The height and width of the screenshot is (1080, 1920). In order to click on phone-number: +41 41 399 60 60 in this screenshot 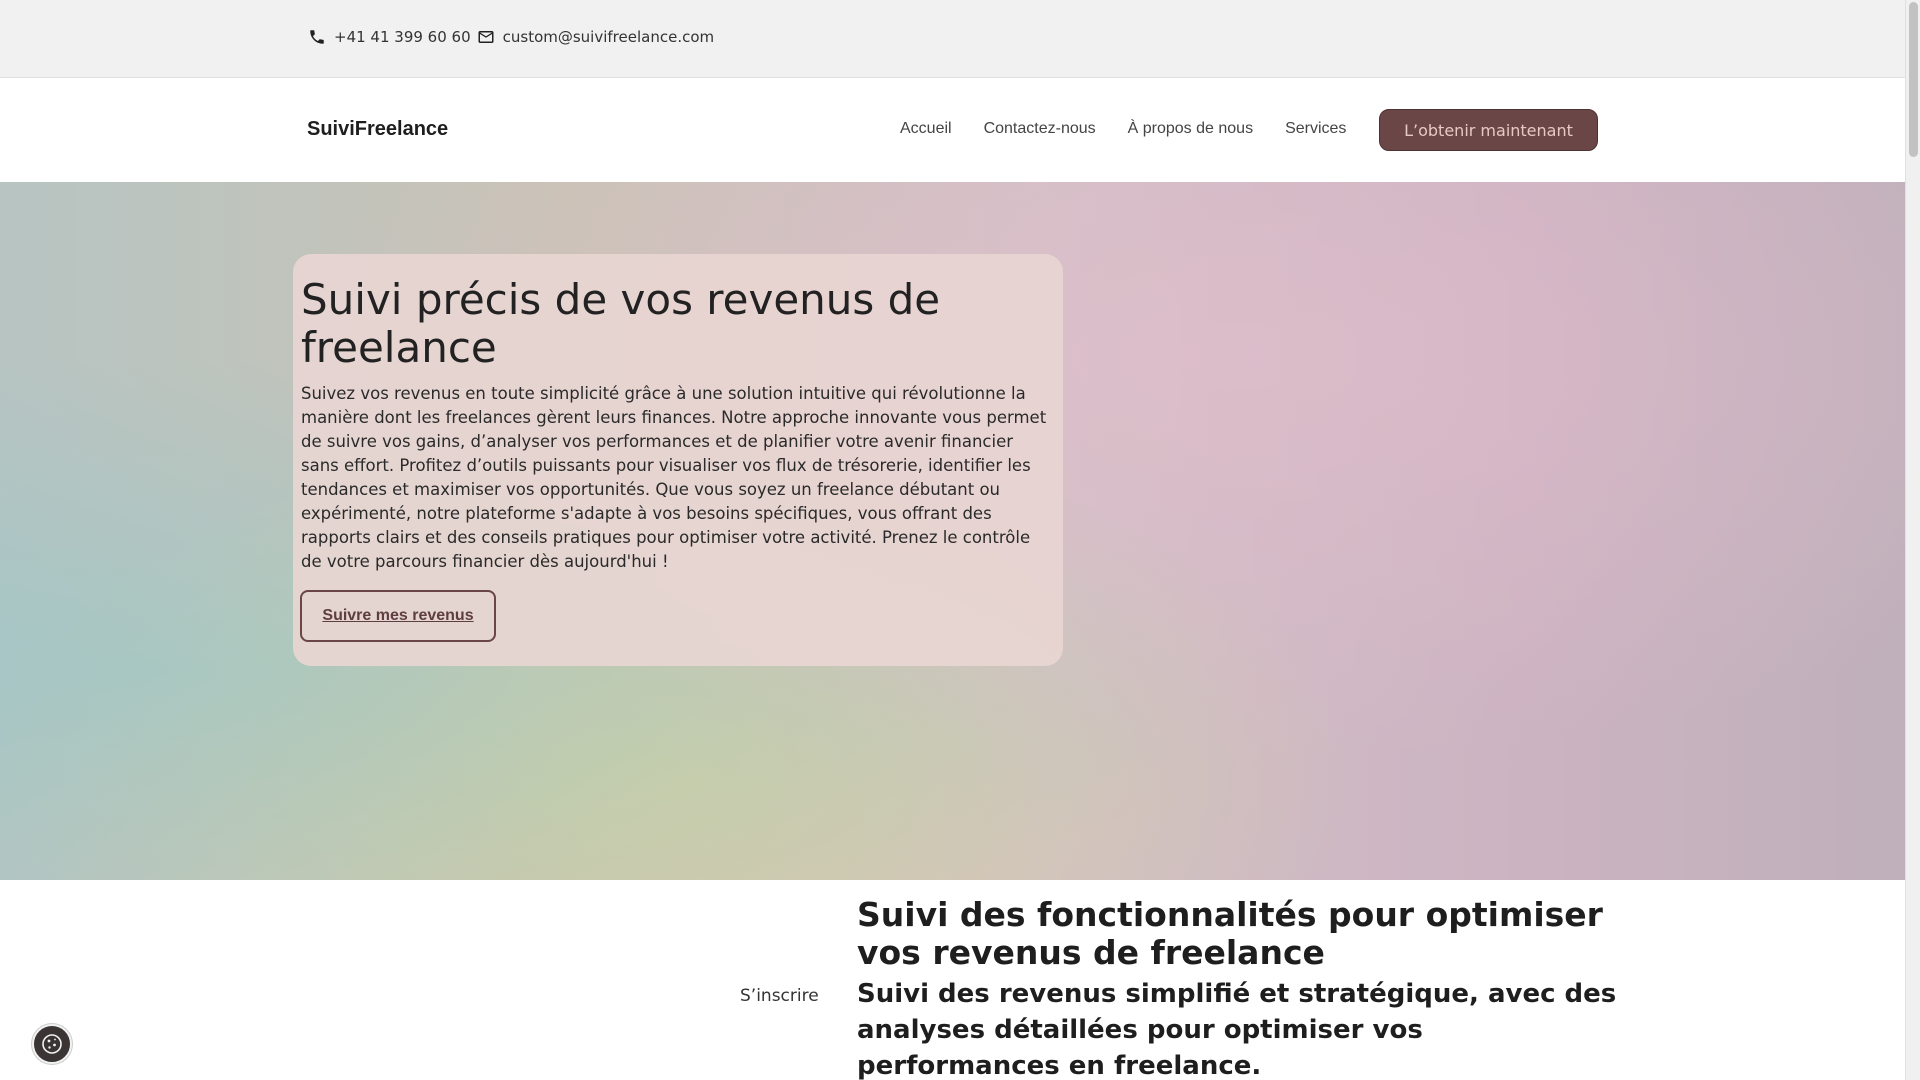, I will do `click(402, 37)`.